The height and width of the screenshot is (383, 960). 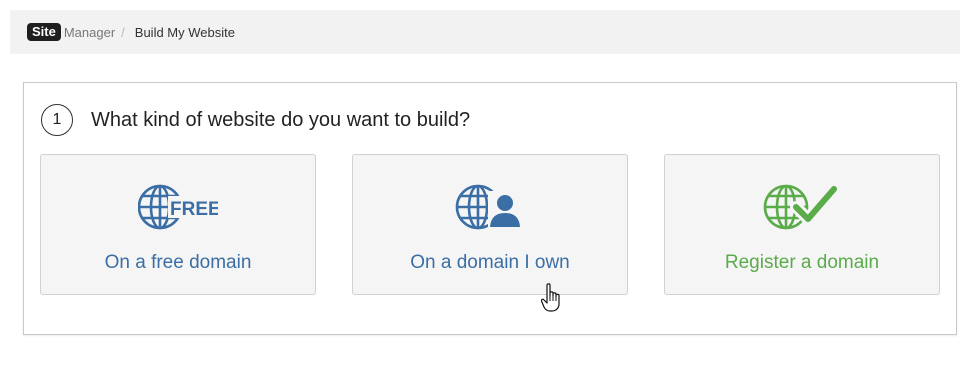 What do you see at coordinates (802, 207) in the screenshot?
I see `globe-check-icon` at bounding box center [802, 207].